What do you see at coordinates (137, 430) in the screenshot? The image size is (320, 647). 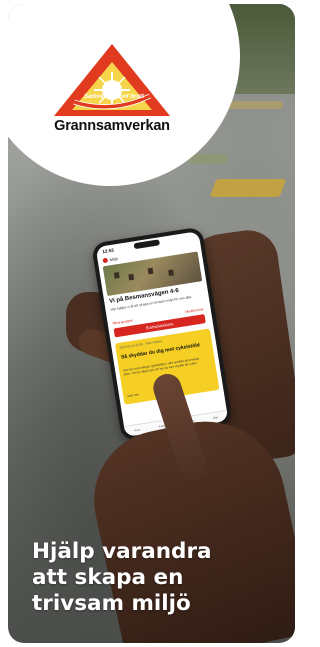 I see `nav-item-home: Hem` at bounding box center [137, 430].